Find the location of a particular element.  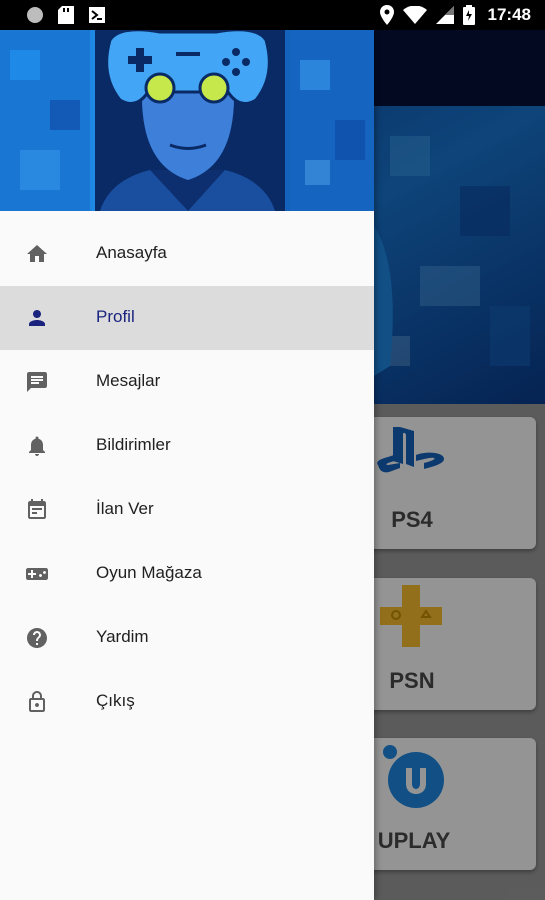

menu-item-anasayfa: Anasayfa is located at coordinates (187, 254).